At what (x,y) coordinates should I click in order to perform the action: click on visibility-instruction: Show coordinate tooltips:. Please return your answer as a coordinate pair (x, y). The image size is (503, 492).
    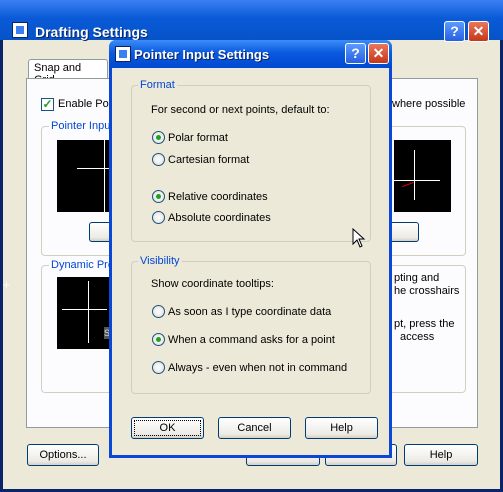
    Looking at the image, I should click on (212, 284).